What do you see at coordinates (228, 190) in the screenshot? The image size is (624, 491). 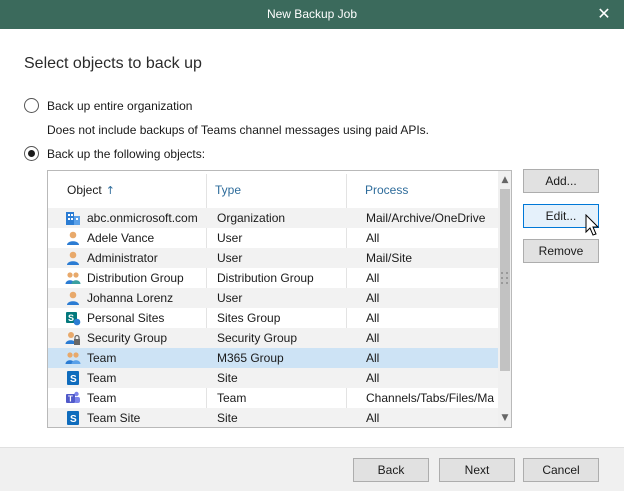 I see `column-header-type: Type` at bounding box center [228, 190].